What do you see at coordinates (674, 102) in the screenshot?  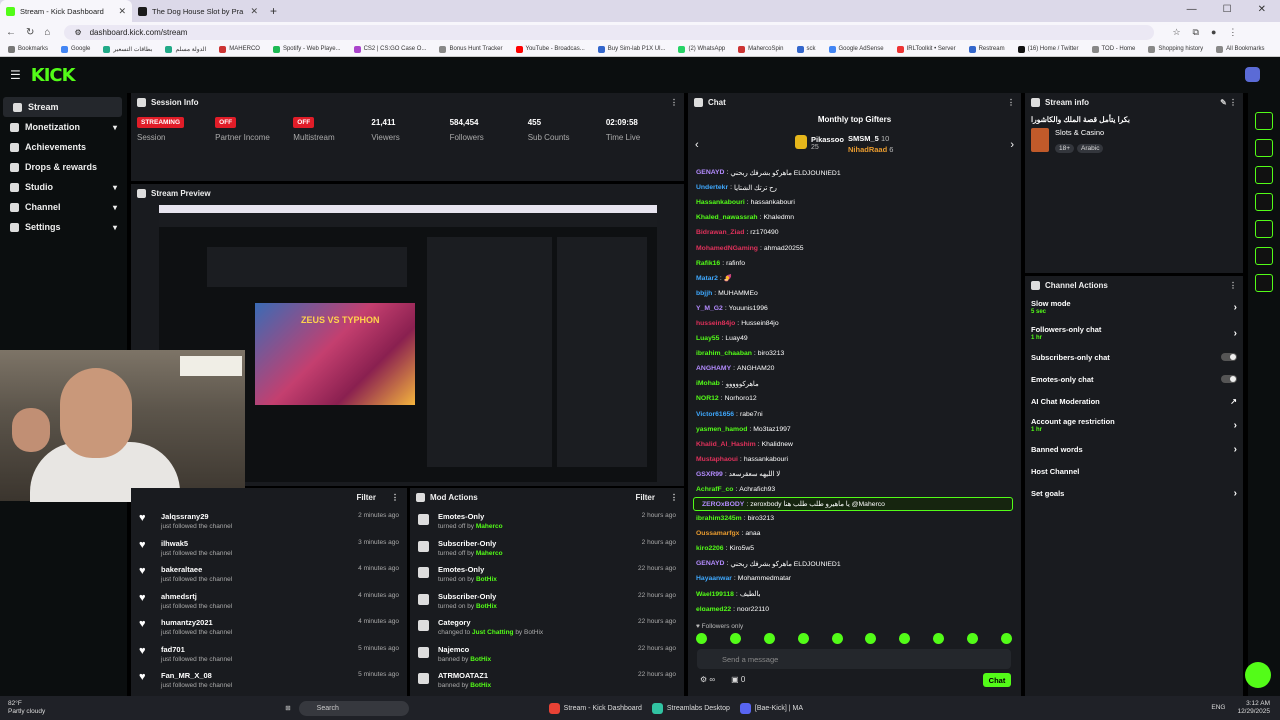 I see `session-options-icon: ⋮` at bounding box center [674, 102].